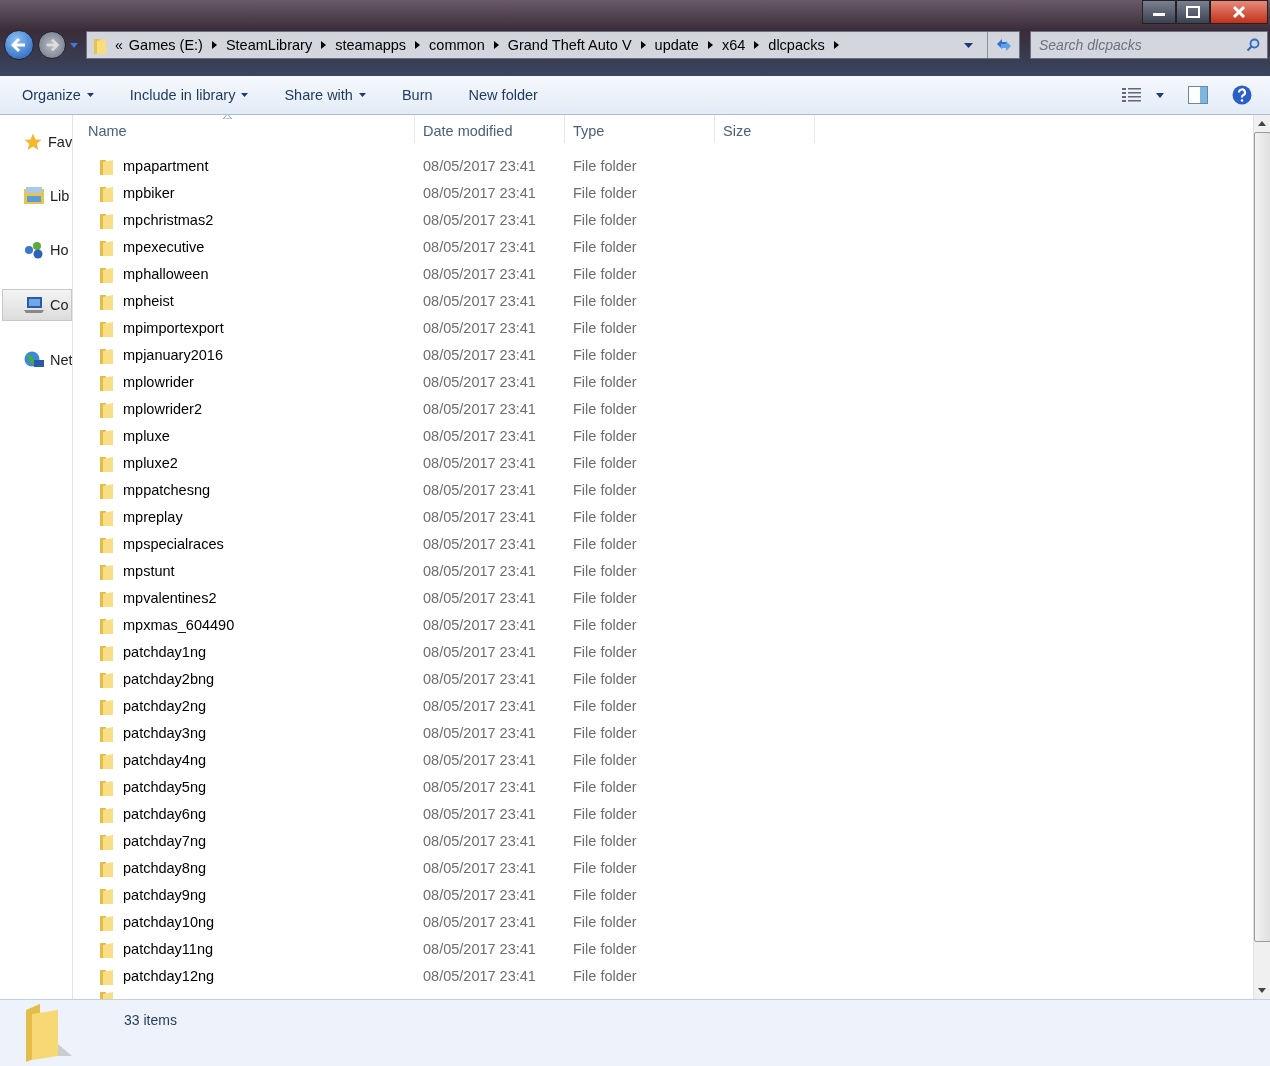 The height and width of the screenshot is (1066, 1270). What do you see at coordinates (765, 129) in the screenshot?
I see `column-header: Size` at bounding box center [765, 129].